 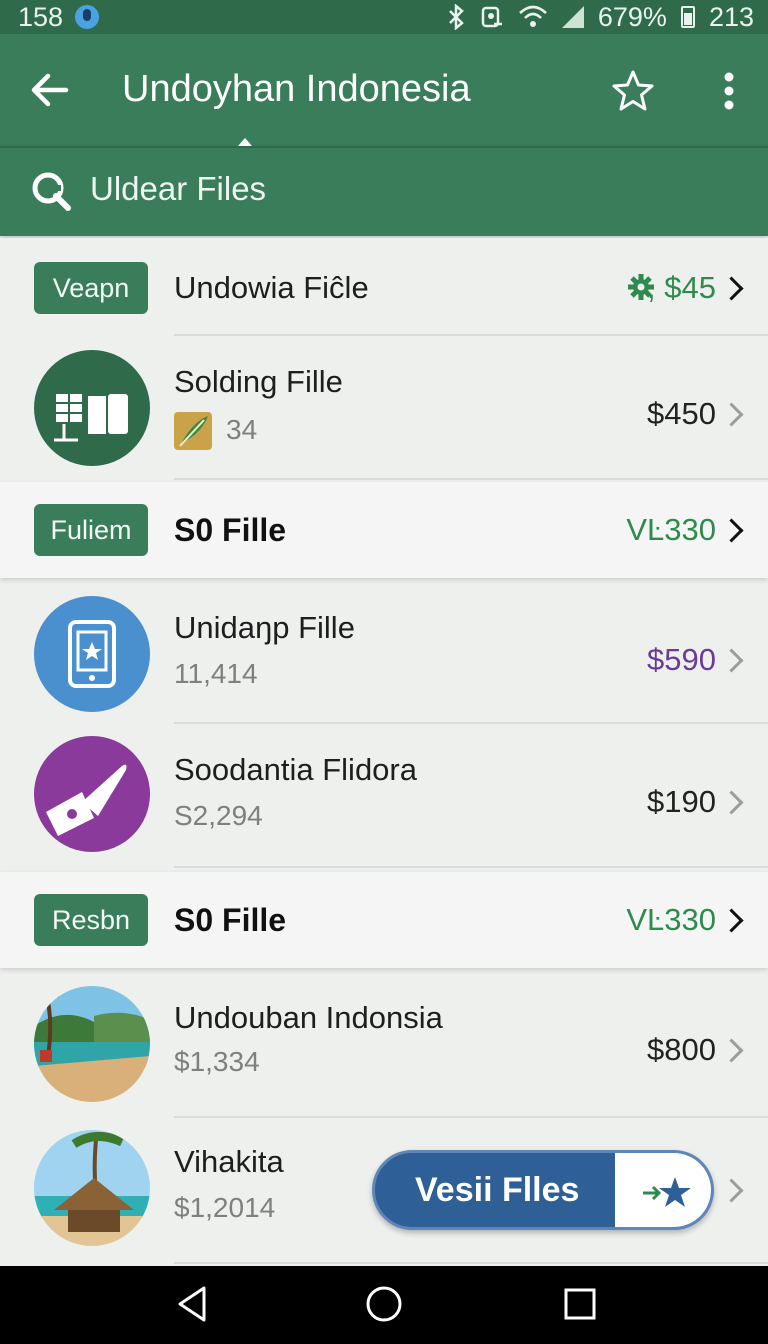 I want to click on list-item-subtitle: 34, so click(x=242, y=429).